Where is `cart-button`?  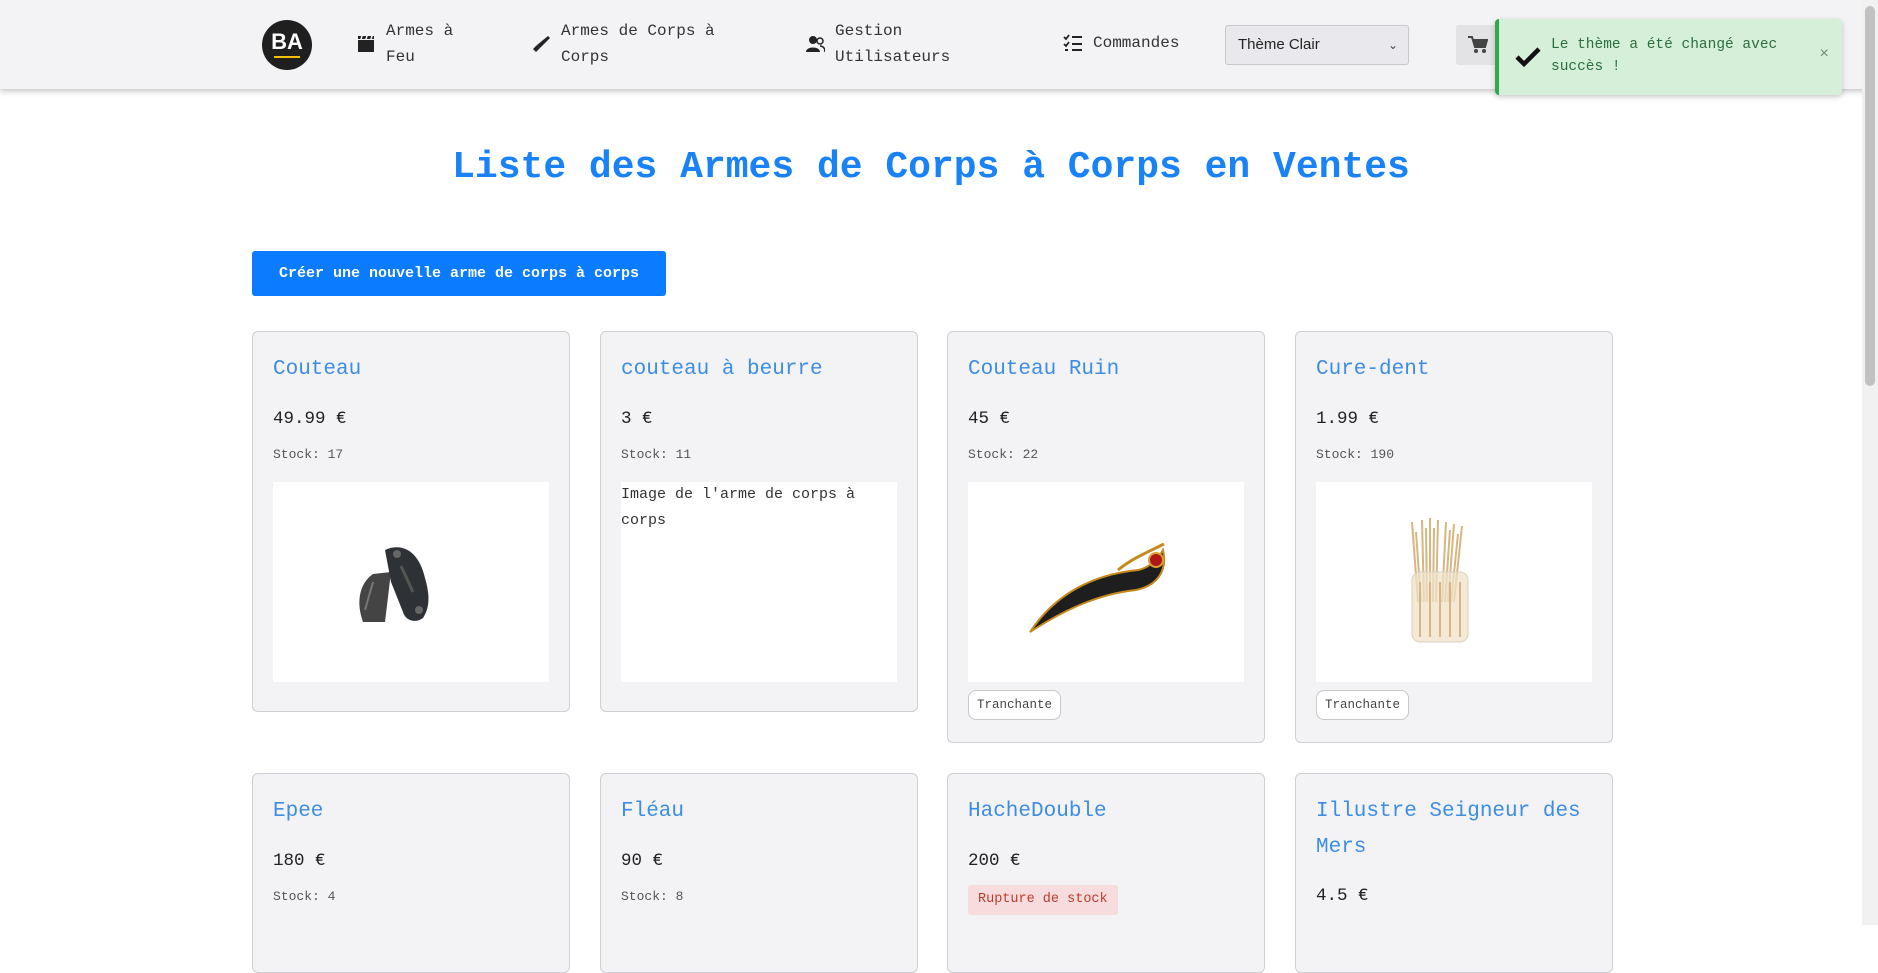 cart-button is located at coordinates (1478, 45).